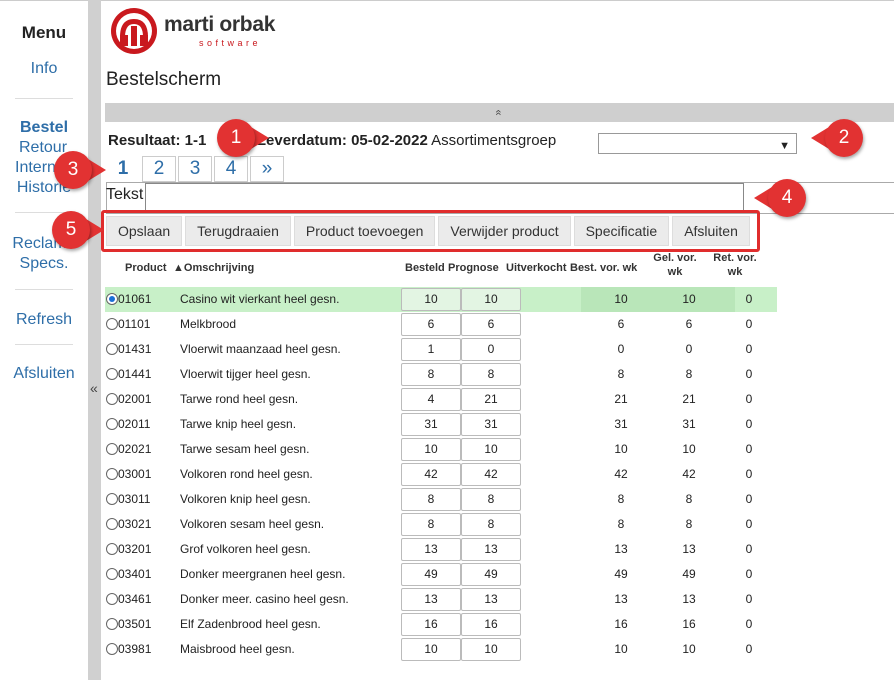 This screenshot has width=894, height=680. Describe the element at coordinates (231, 169) in the screenshot. I see `page-4-link: 4` at that location.